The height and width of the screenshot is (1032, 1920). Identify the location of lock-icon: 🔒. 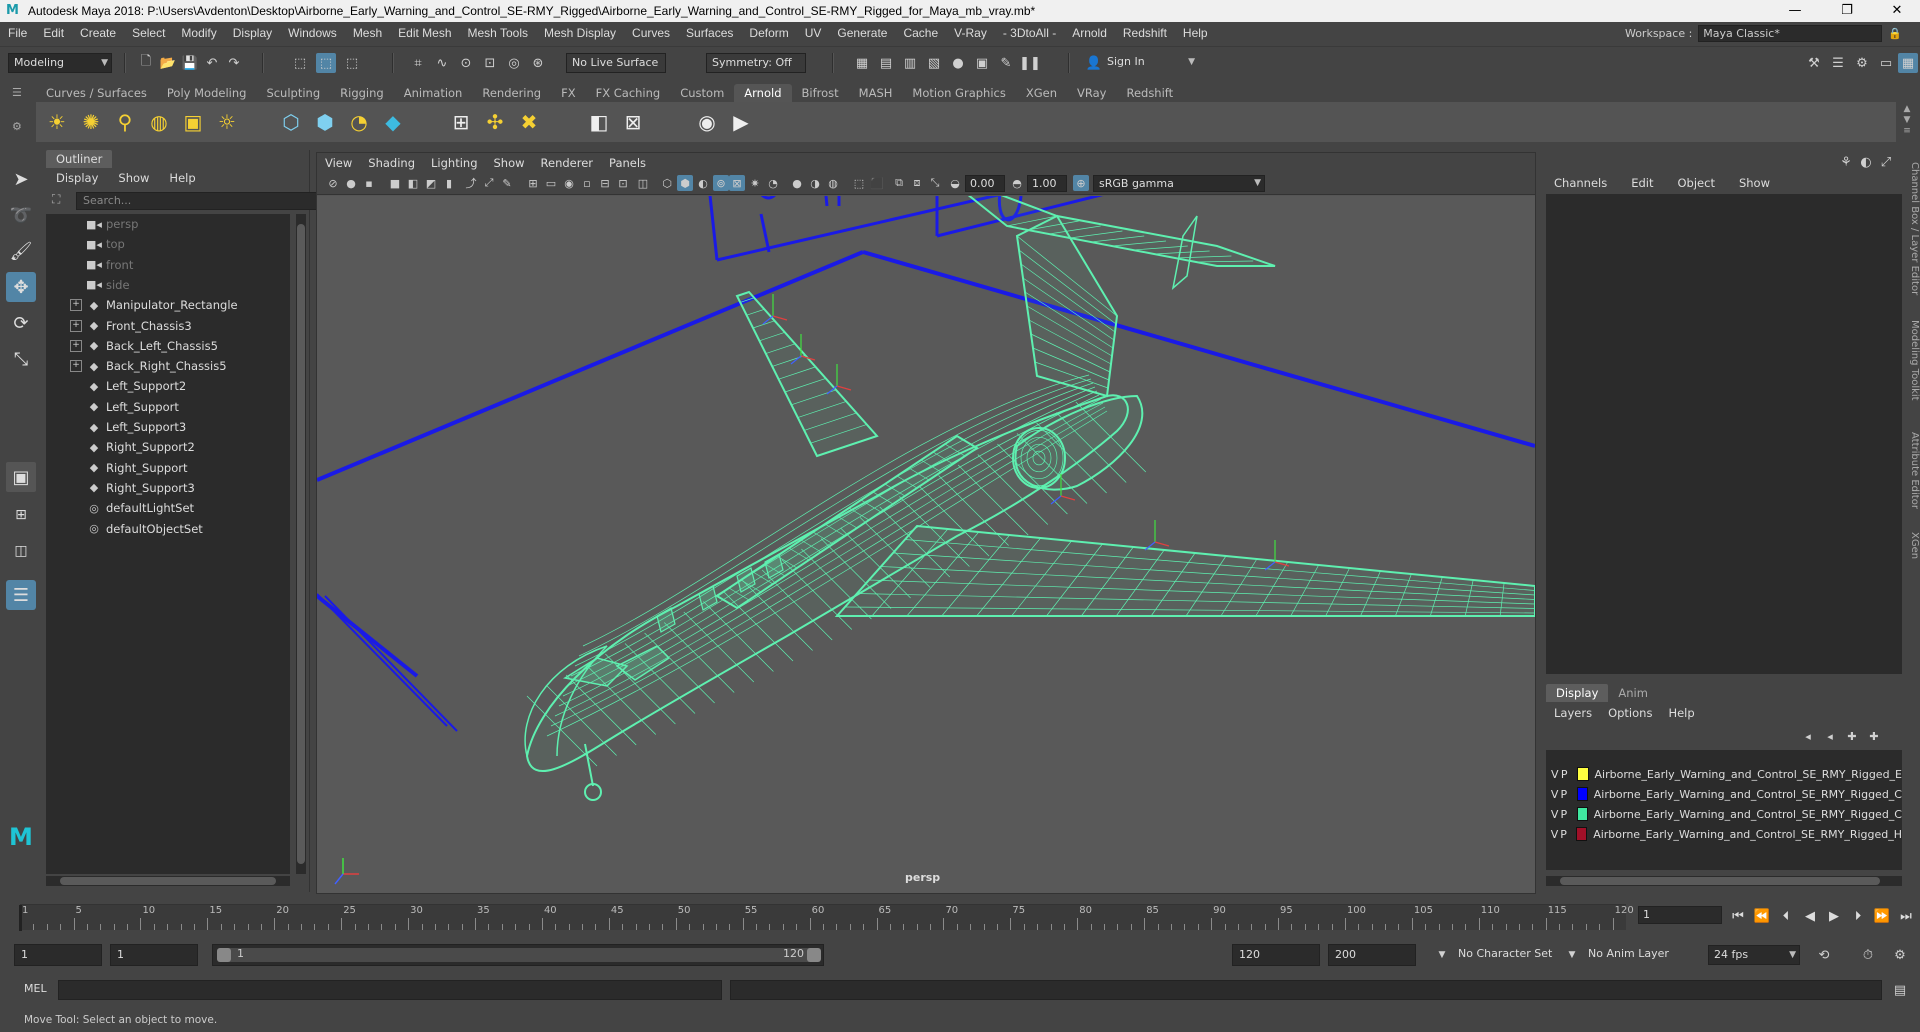
(1895, 33).